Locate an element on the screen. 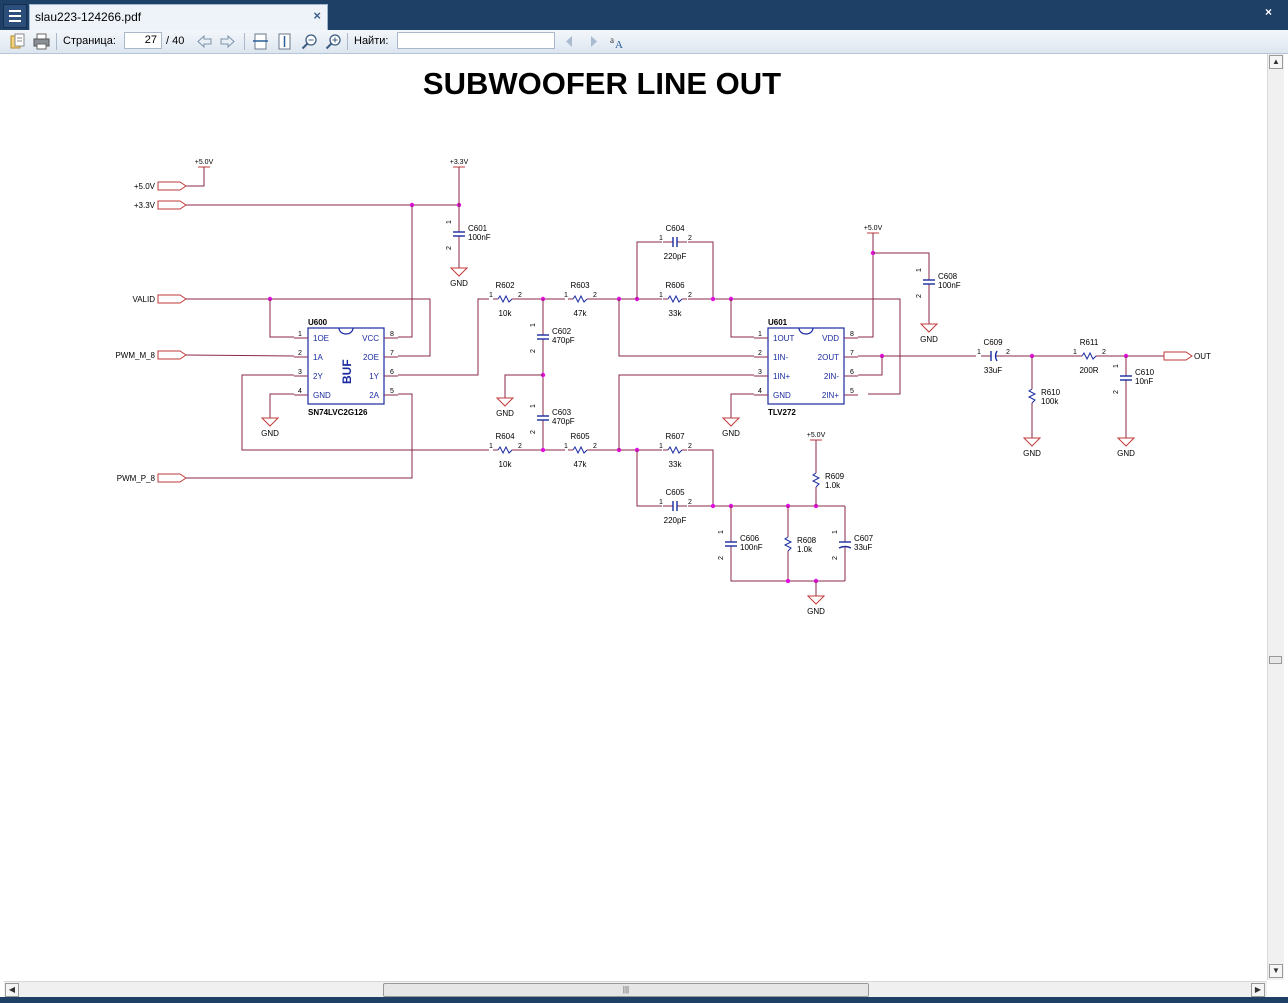 The image size is (1288, 1003). scroll-left-icon: ◀ is located at coordinates (12, 990).